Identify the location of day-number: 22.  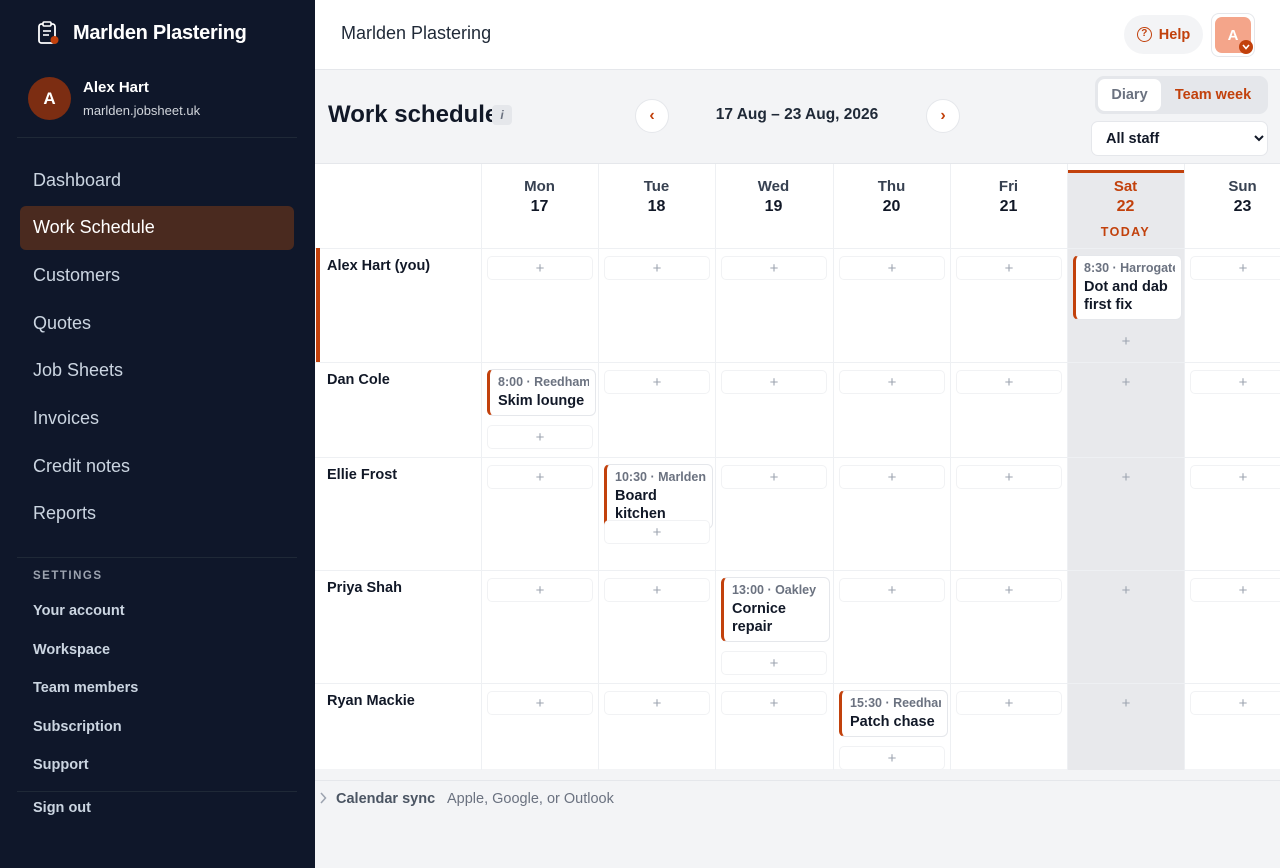
(1125, 206).